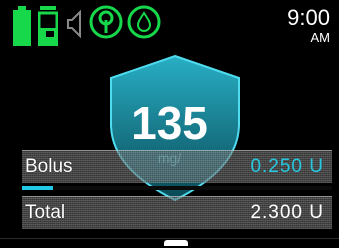  I want to click on insulin-cartridge-icon, so click(48, 28).